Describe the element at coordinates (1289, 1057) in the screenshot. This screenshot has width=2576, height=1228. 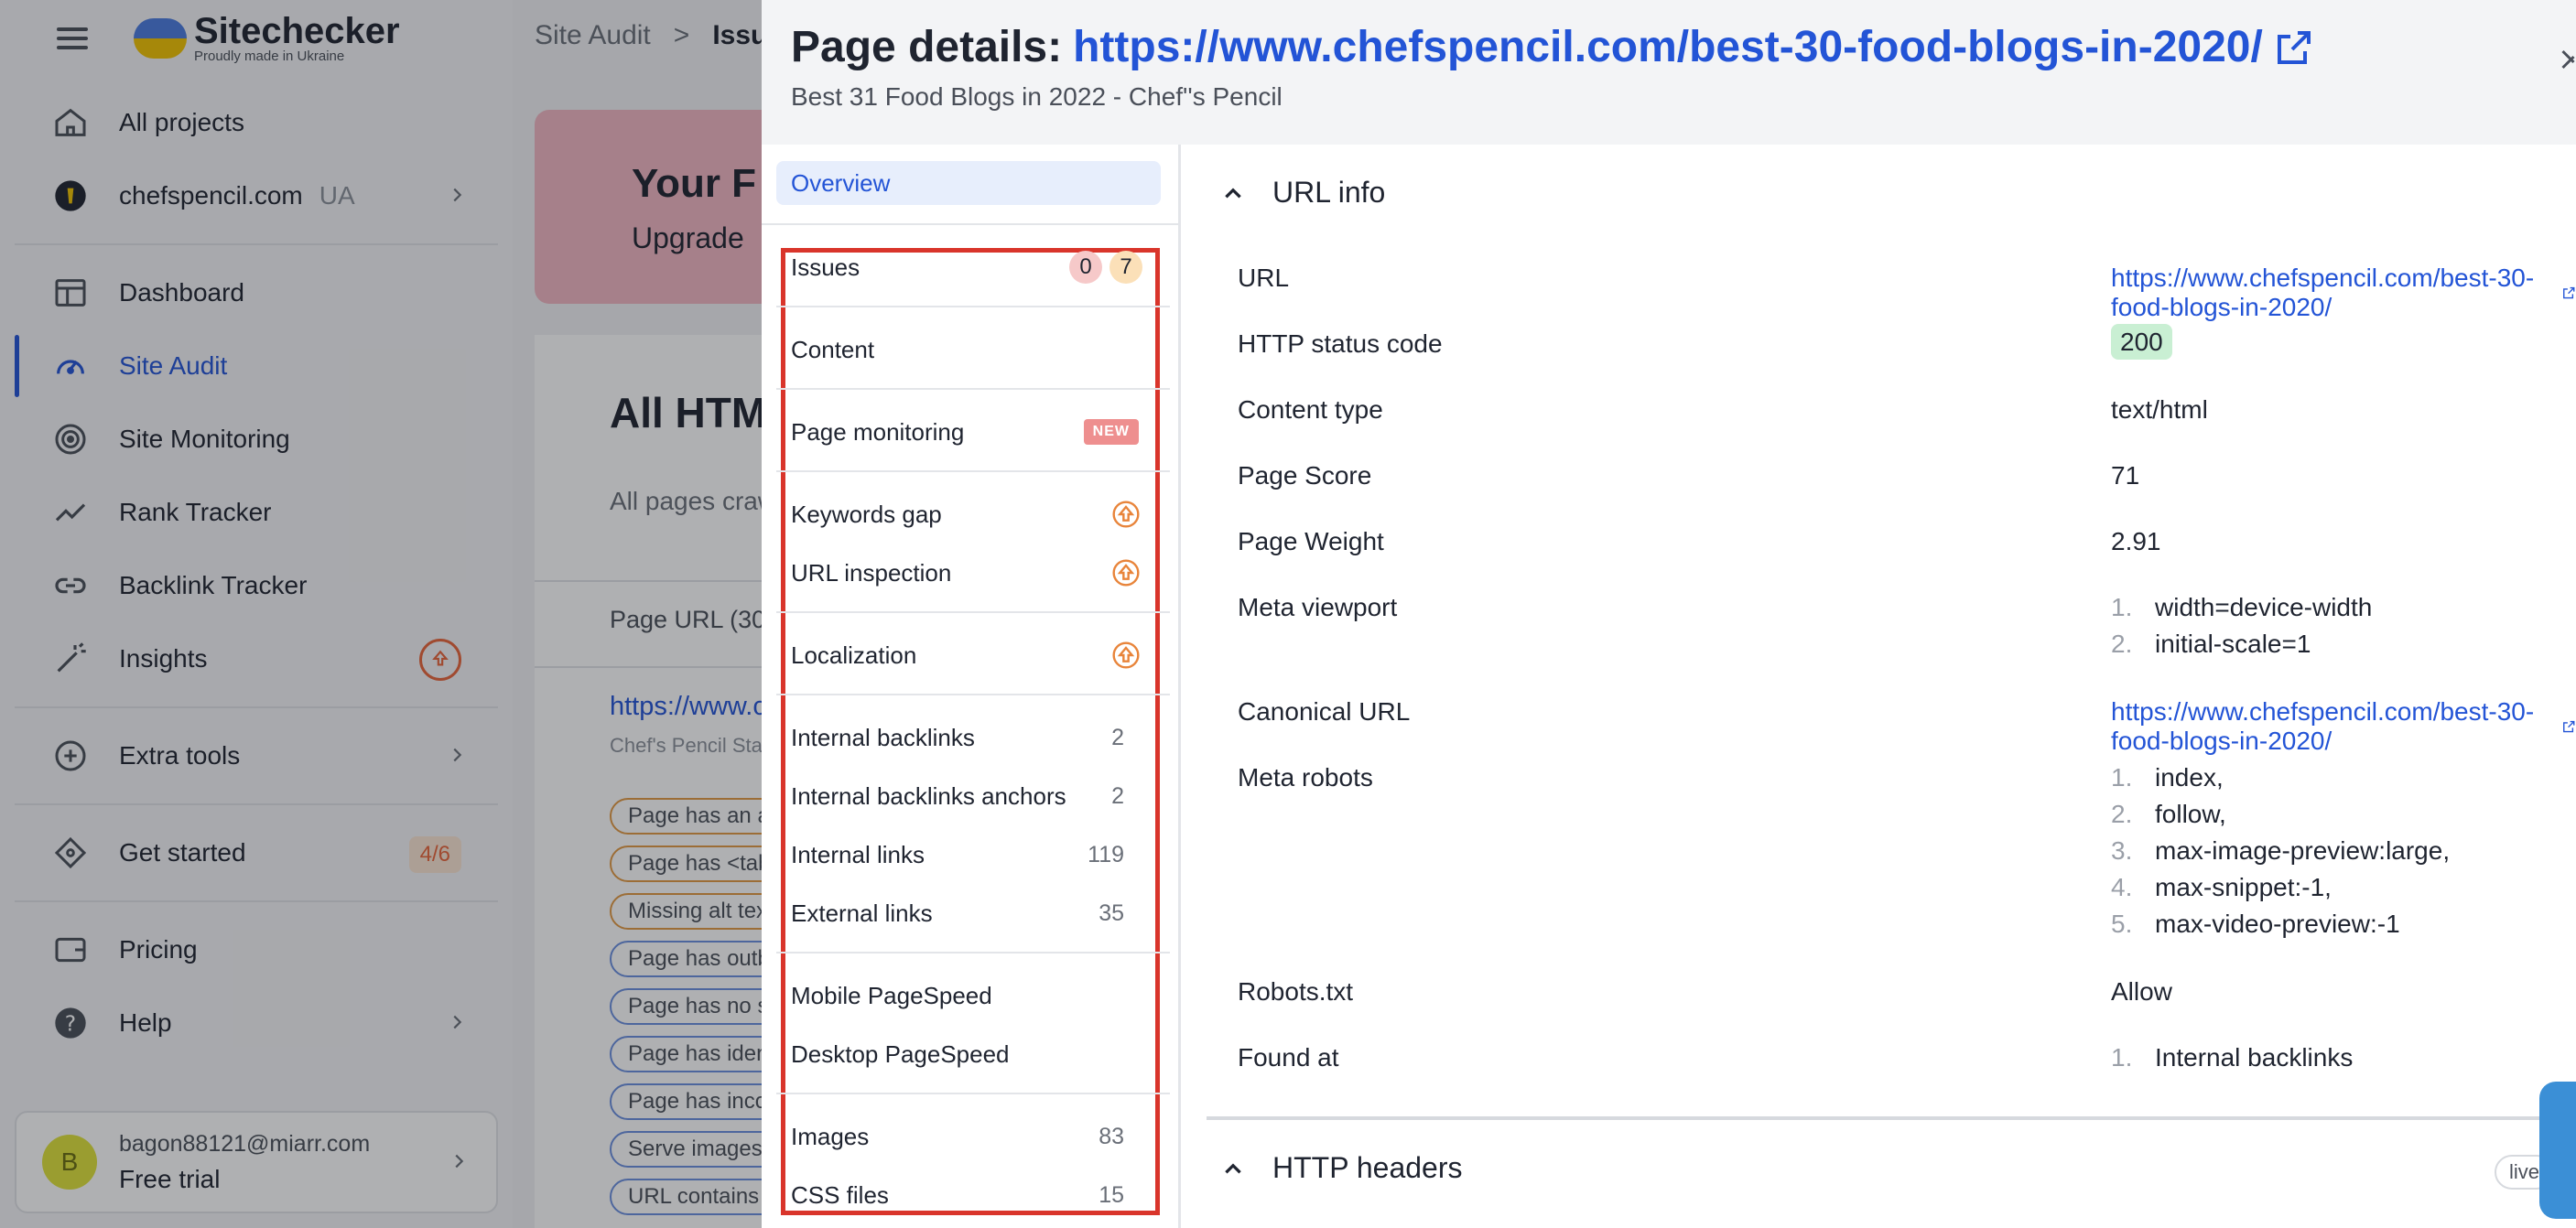
I see `field-label: Found at` at that location.